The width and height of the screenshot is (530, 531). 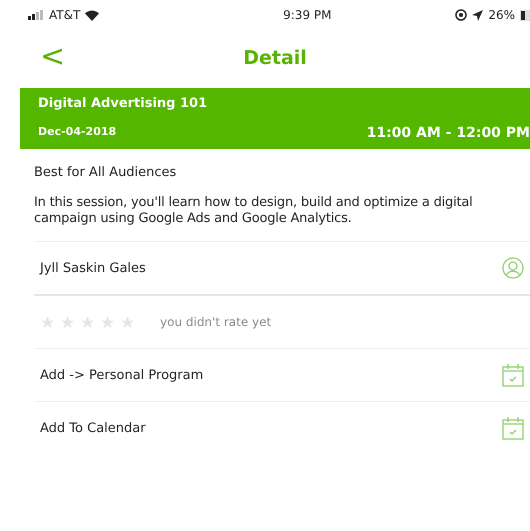 What do you see at coordinates (123, 103) in the screenshot?
I see `session-title: Digital Advertising 101` at bounding box center [123, 103].